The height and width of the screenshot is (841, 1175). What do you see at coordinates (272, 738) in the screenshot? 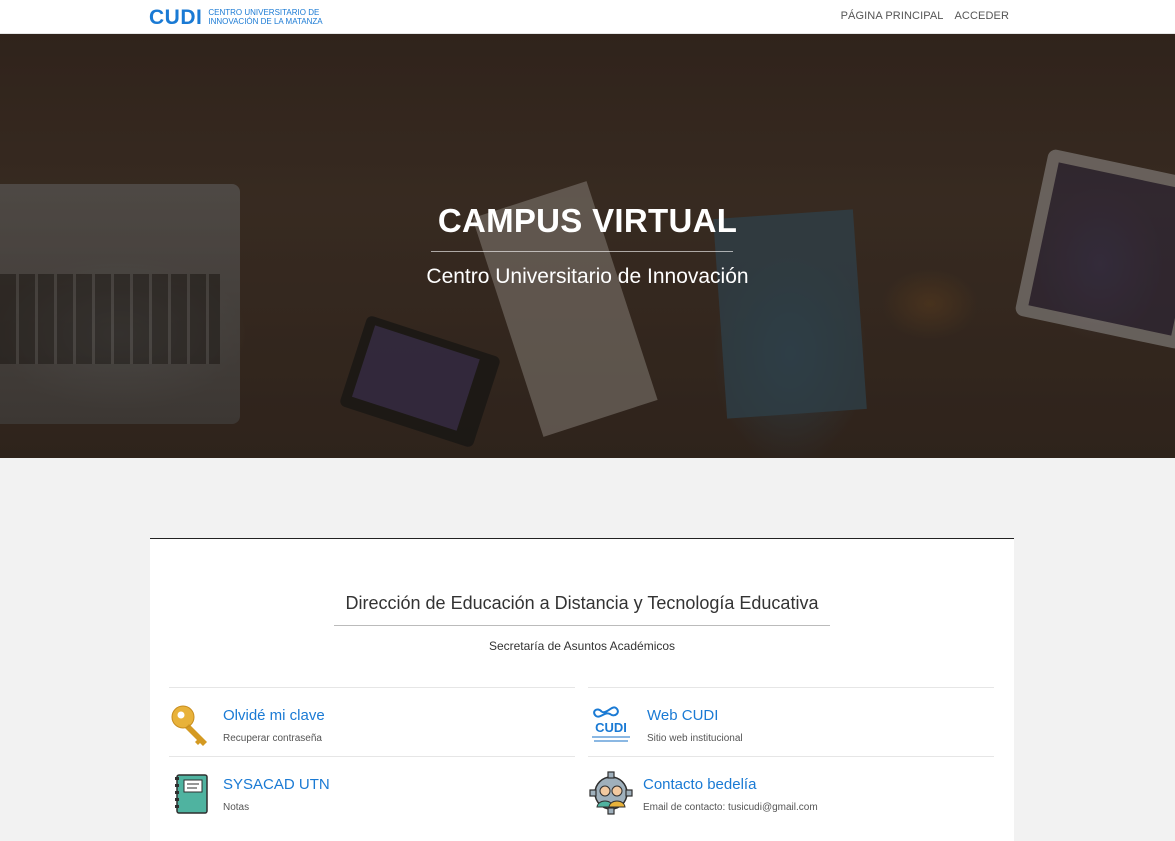
I see `link-description: Recuperar contraseña` at bounding box center [272, 738].